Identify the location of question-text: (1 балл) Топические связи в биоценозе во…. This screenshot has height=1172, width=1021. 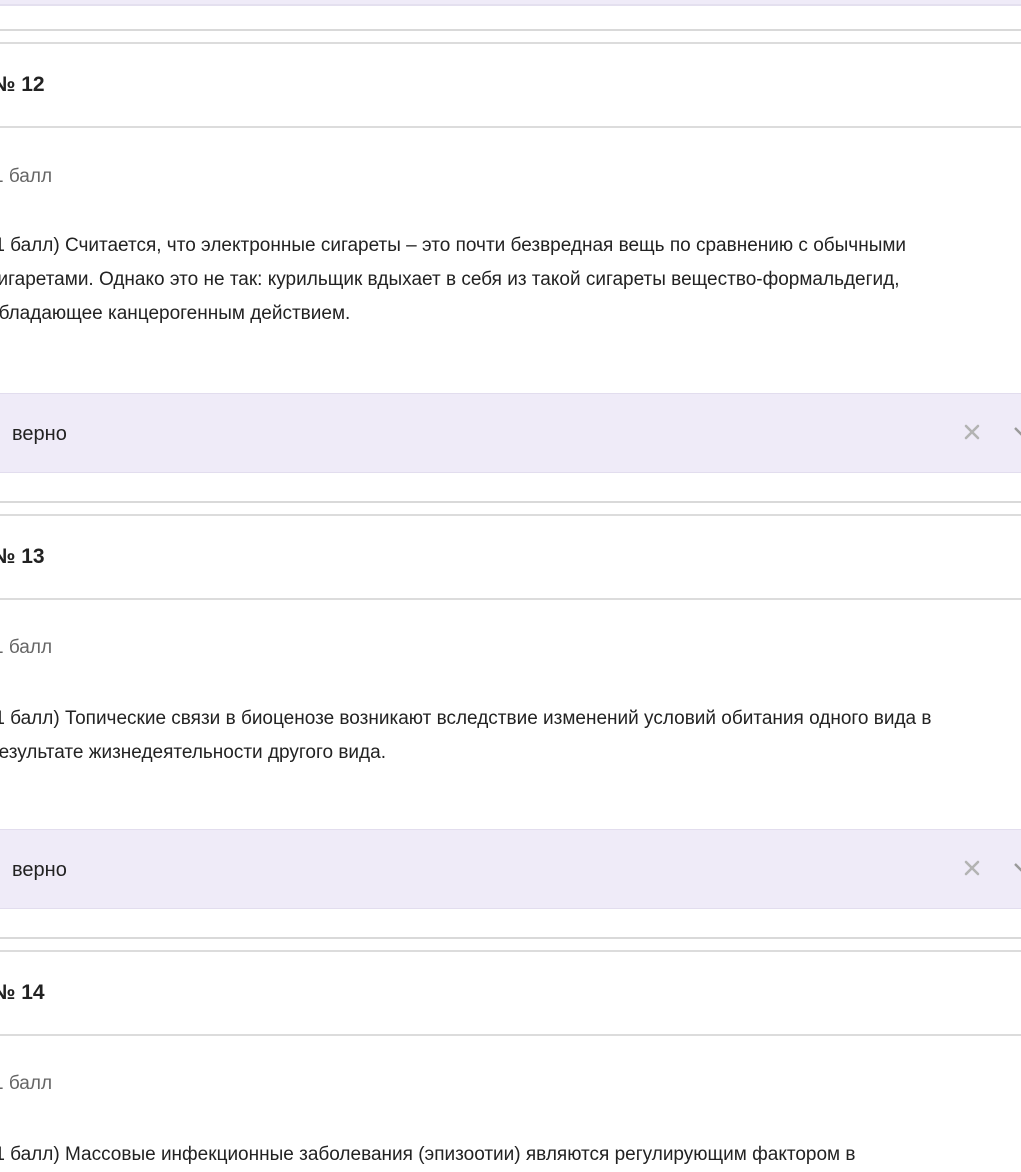
(510, 736).